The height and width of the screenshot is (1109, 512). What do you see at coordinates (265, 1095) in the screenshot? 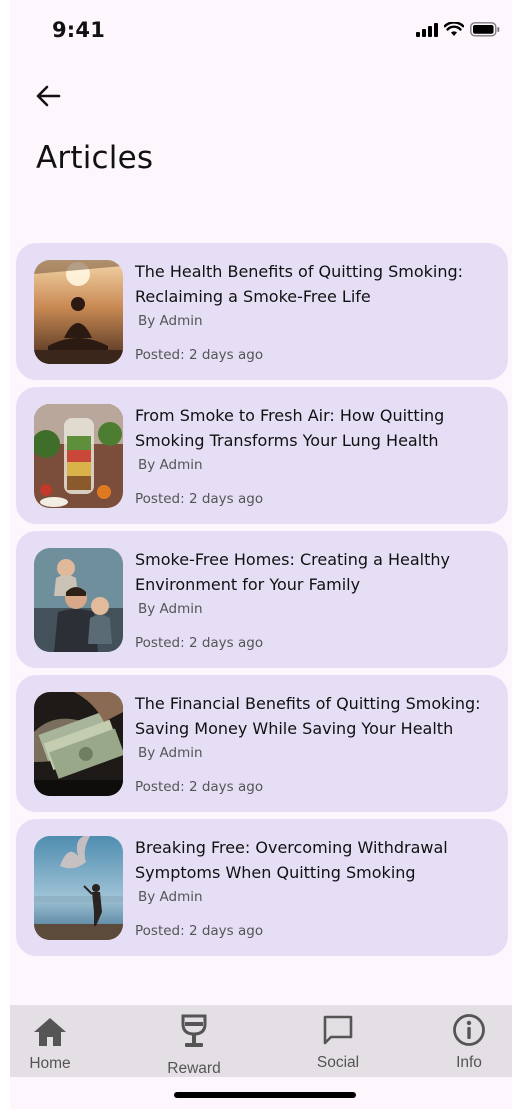
I see `home-indicator` at bounding box center [265, 1095].